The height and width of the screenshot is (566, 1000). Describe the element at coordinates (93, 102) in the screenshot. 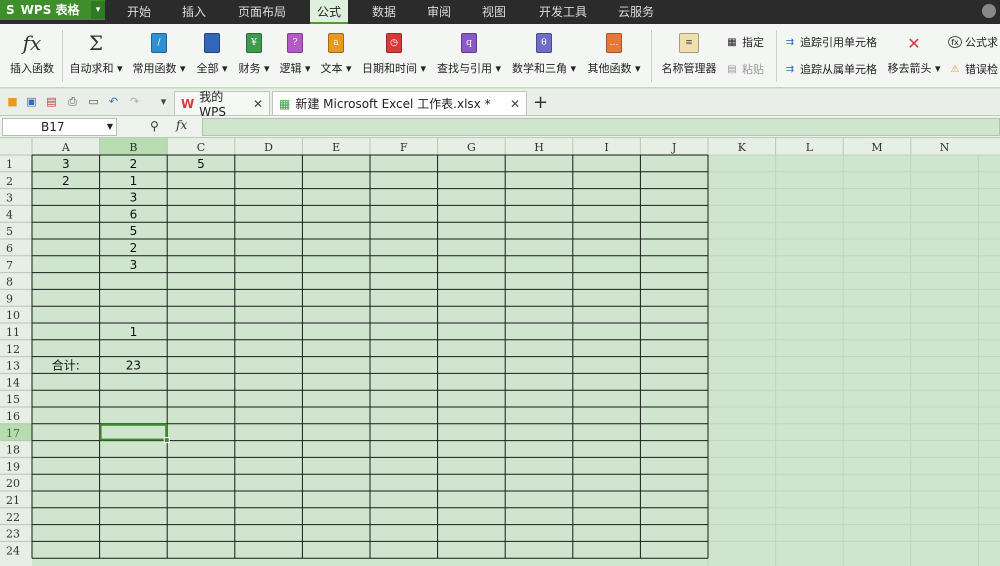

I see `print-preview-icon: ▭` at that location.